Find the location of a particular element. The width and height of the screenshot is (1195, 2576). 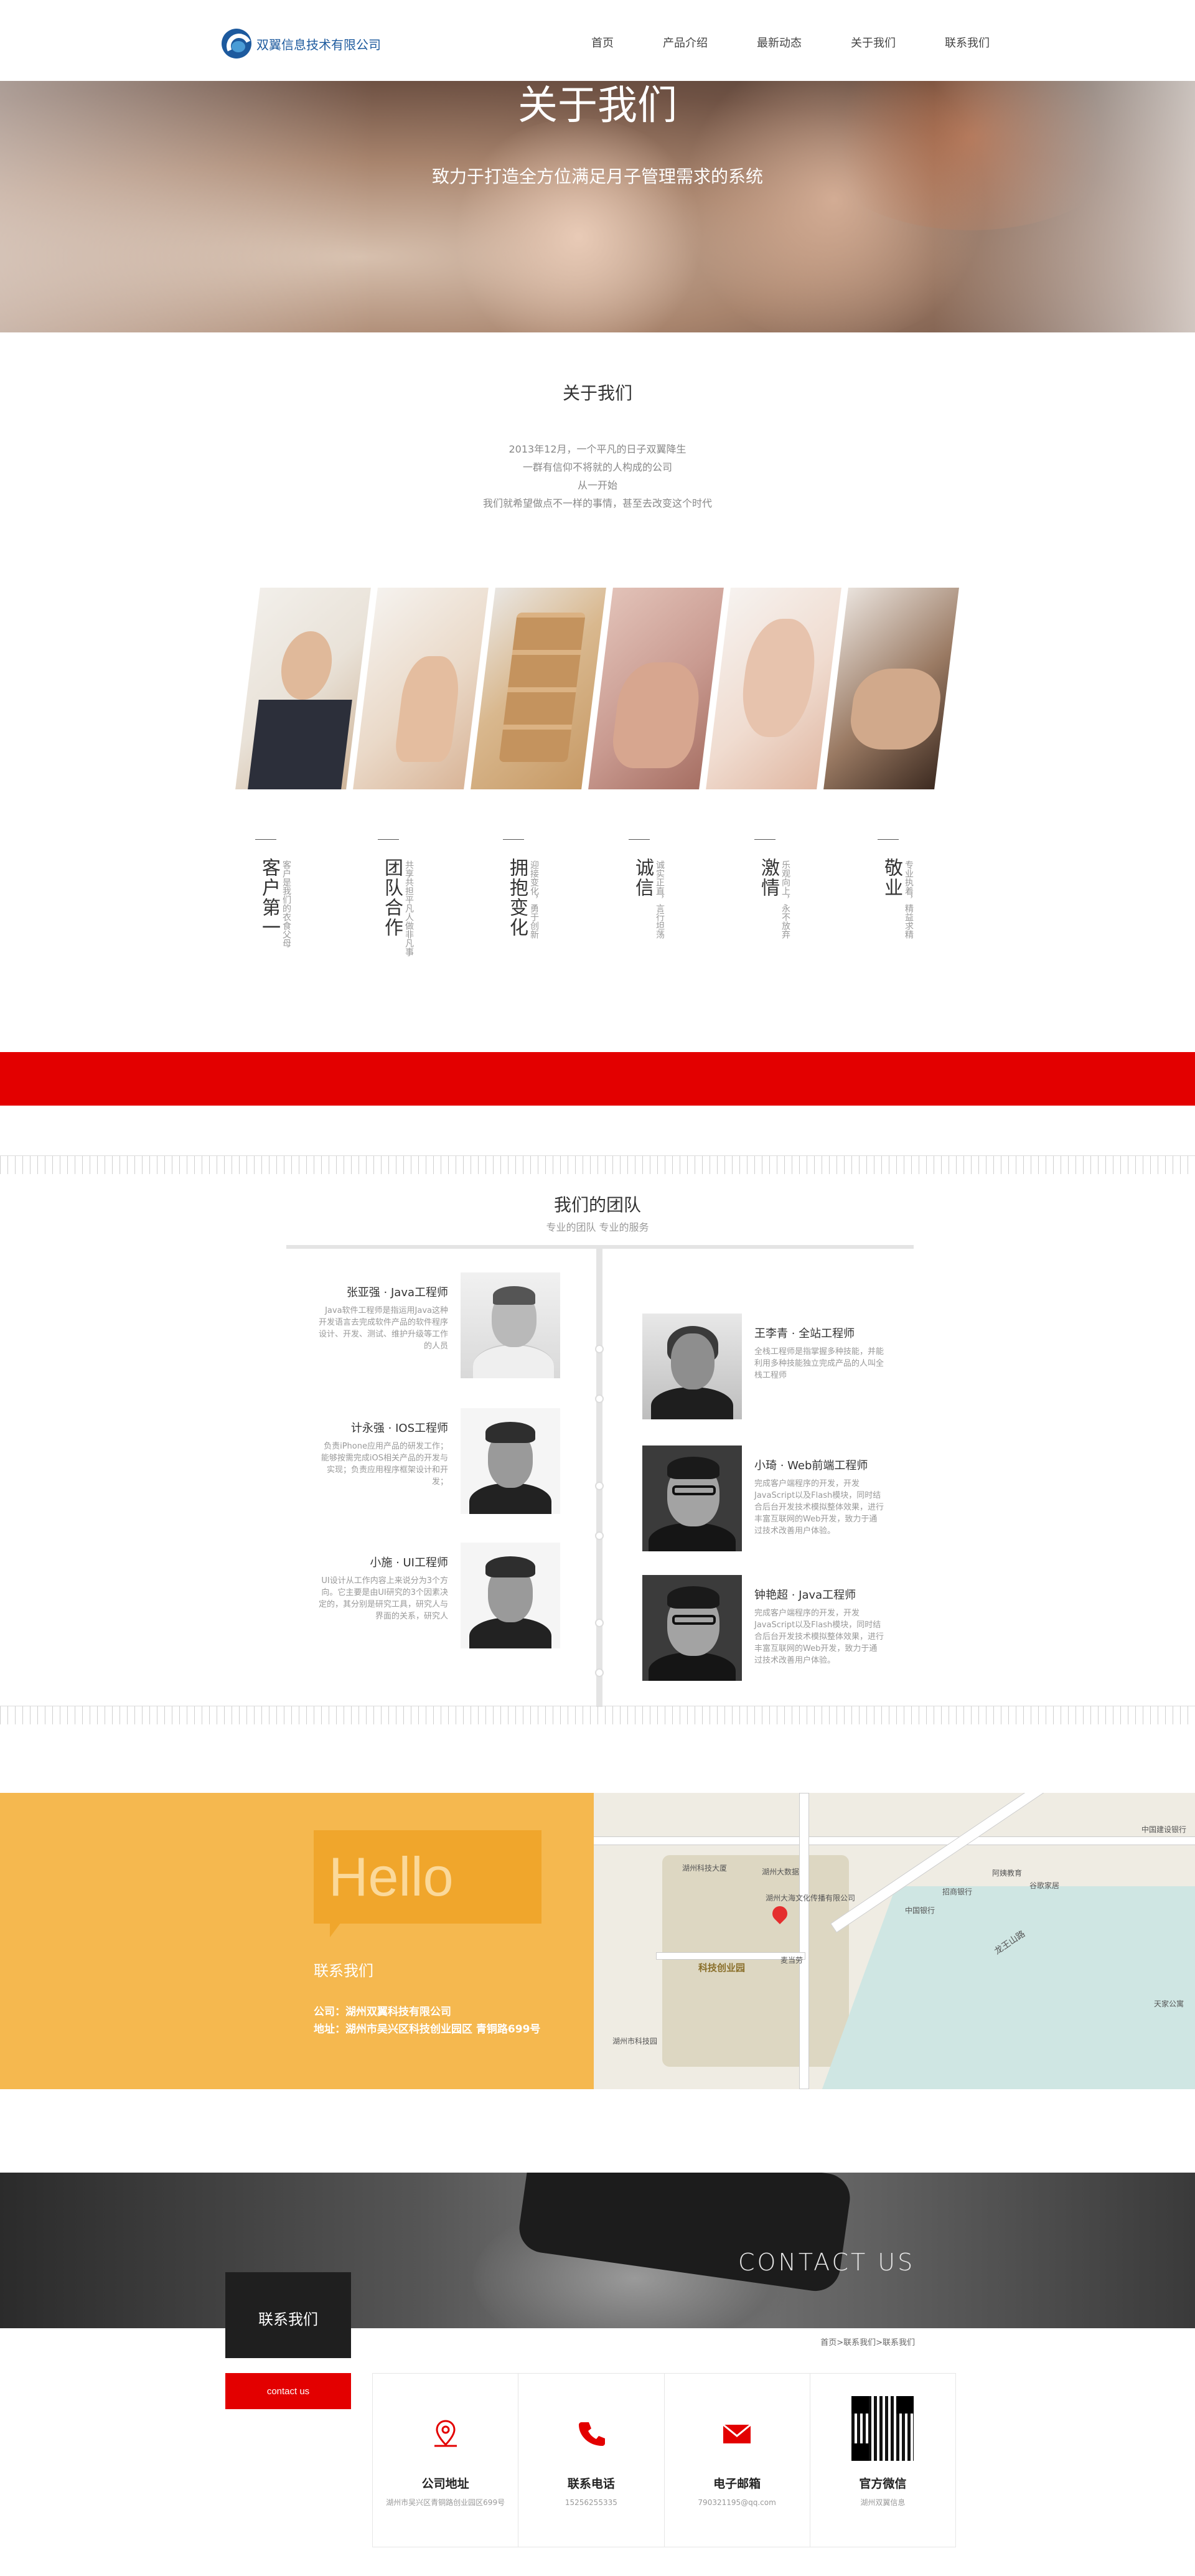

about-title: 关于我们 is located at coordinates (597, 393).